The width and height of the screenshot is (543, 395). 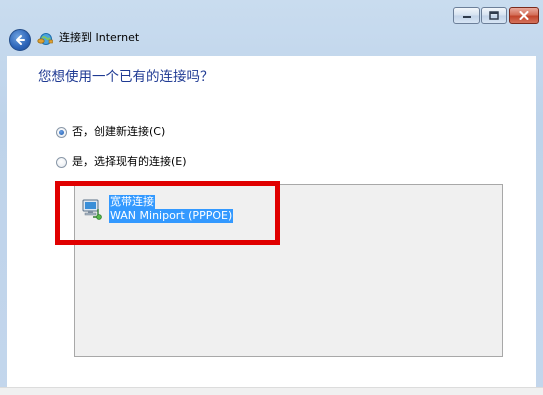 I want to click on page-question: 您想使用一个已有的连接吗？, so click(x=126, y=77).